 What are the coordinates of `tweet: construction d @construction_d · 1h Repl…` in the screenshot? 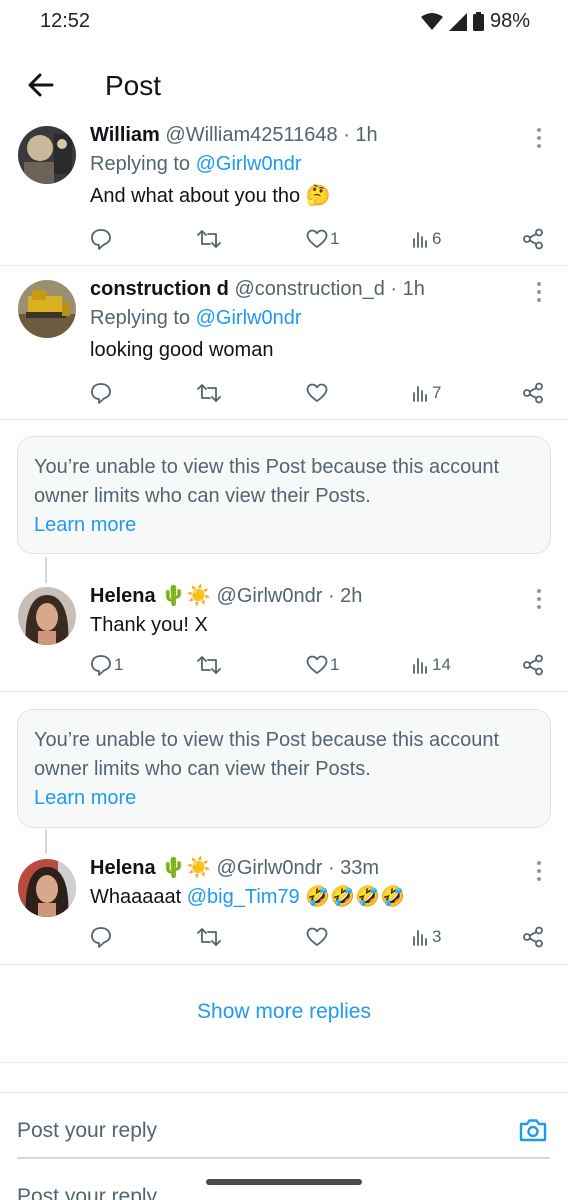 It's located at (284, 343).